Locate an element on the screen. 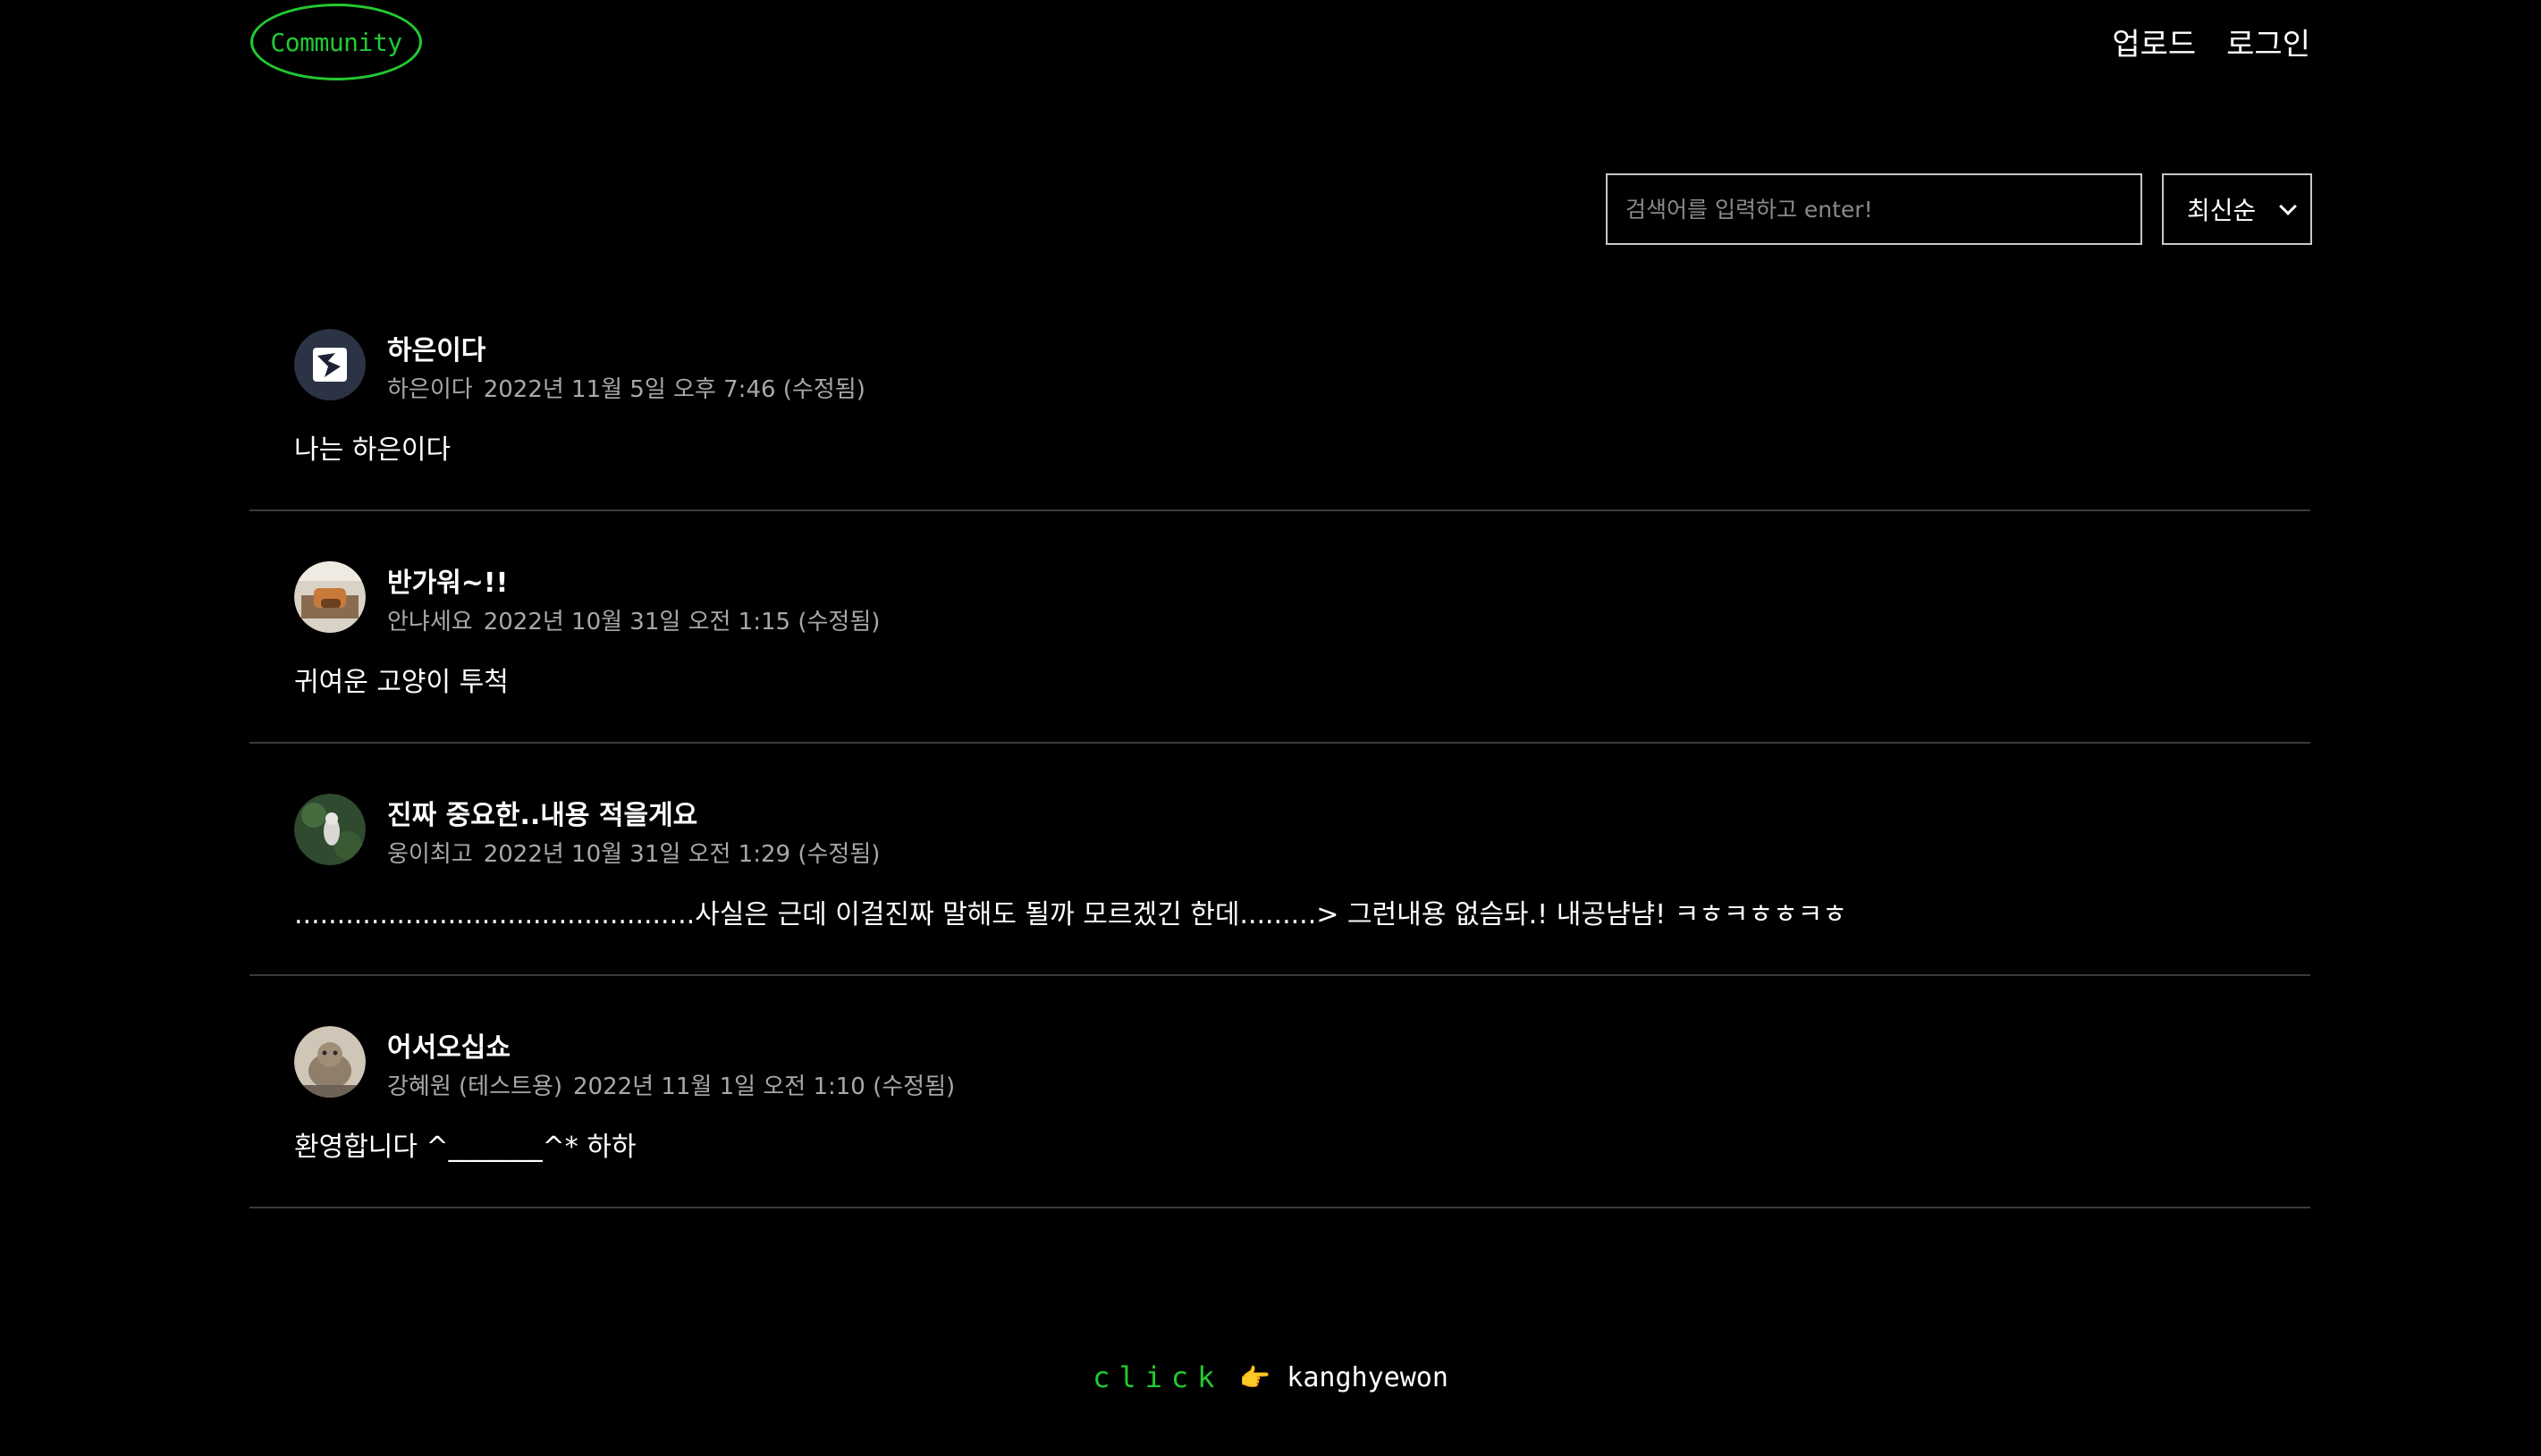 The image size is (2541, 1456). upload-link: 업로드 is located at coordinates (2154, 42).